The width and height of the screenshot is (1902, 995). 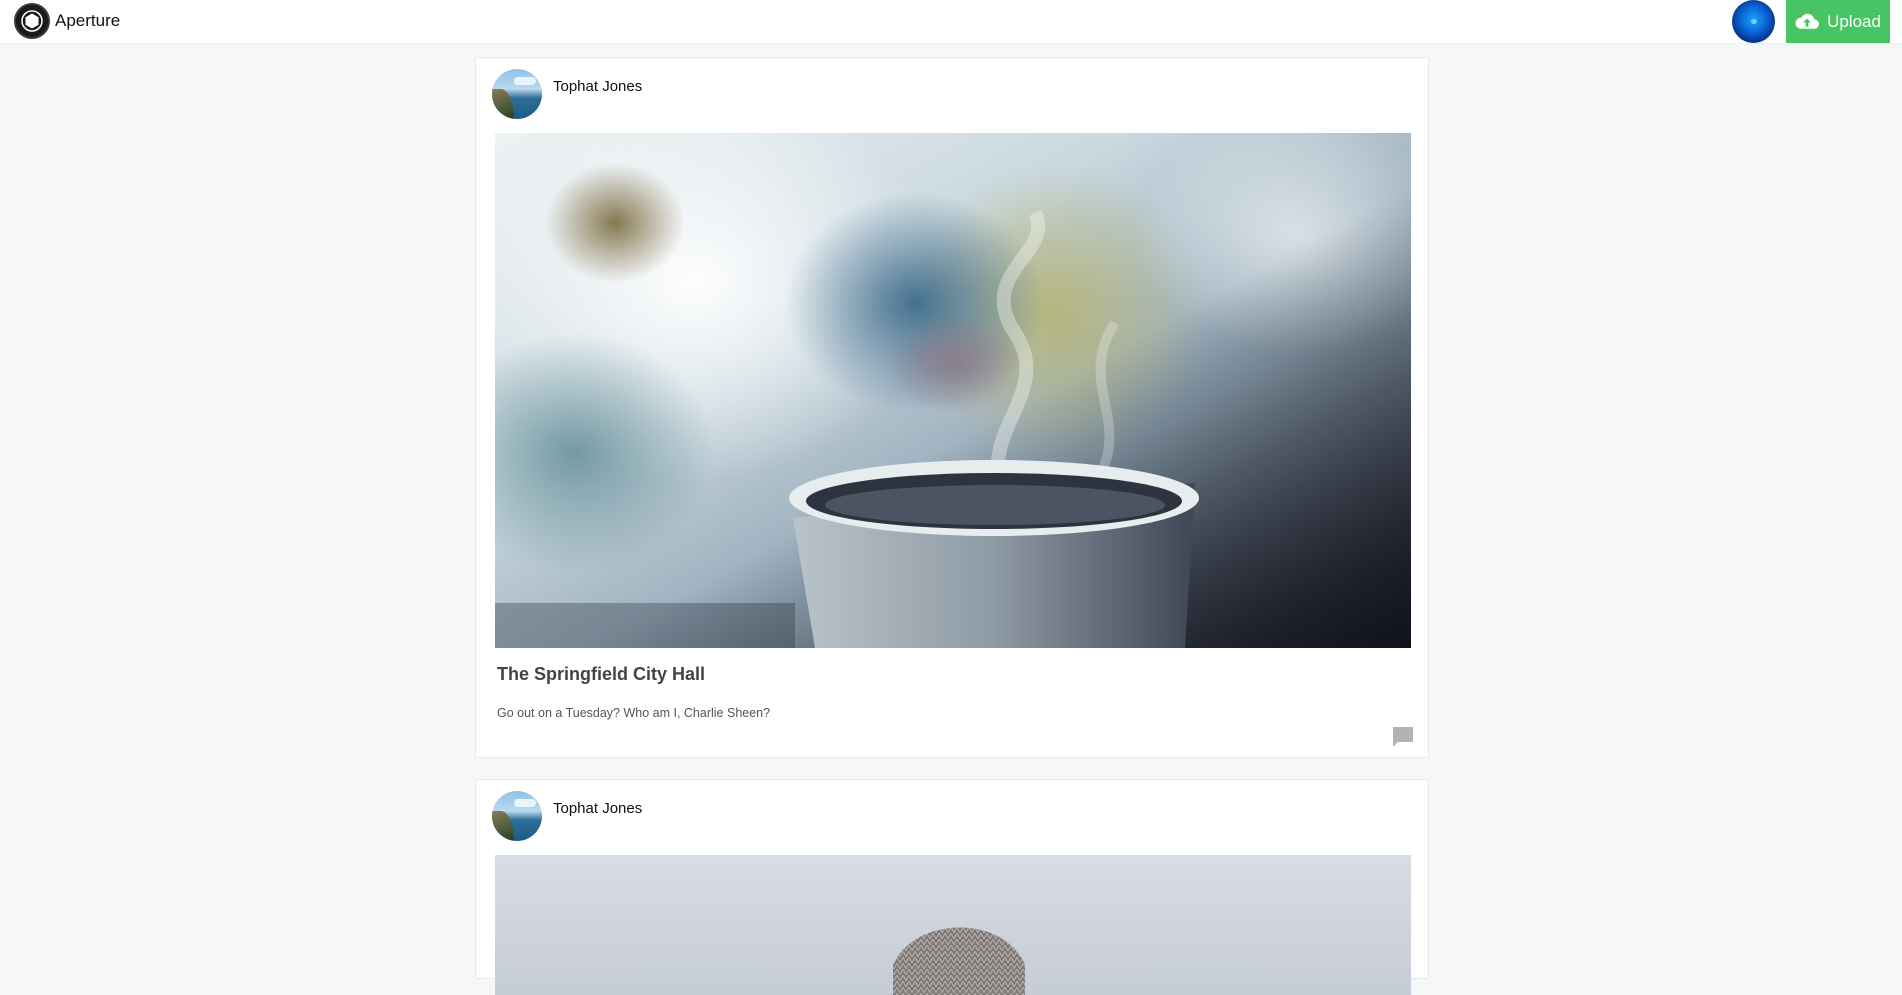 What do you see at coordinates (88, 20) in the screenshot?
I see `brand-name: Aperture` at bounding box center [88, 20].